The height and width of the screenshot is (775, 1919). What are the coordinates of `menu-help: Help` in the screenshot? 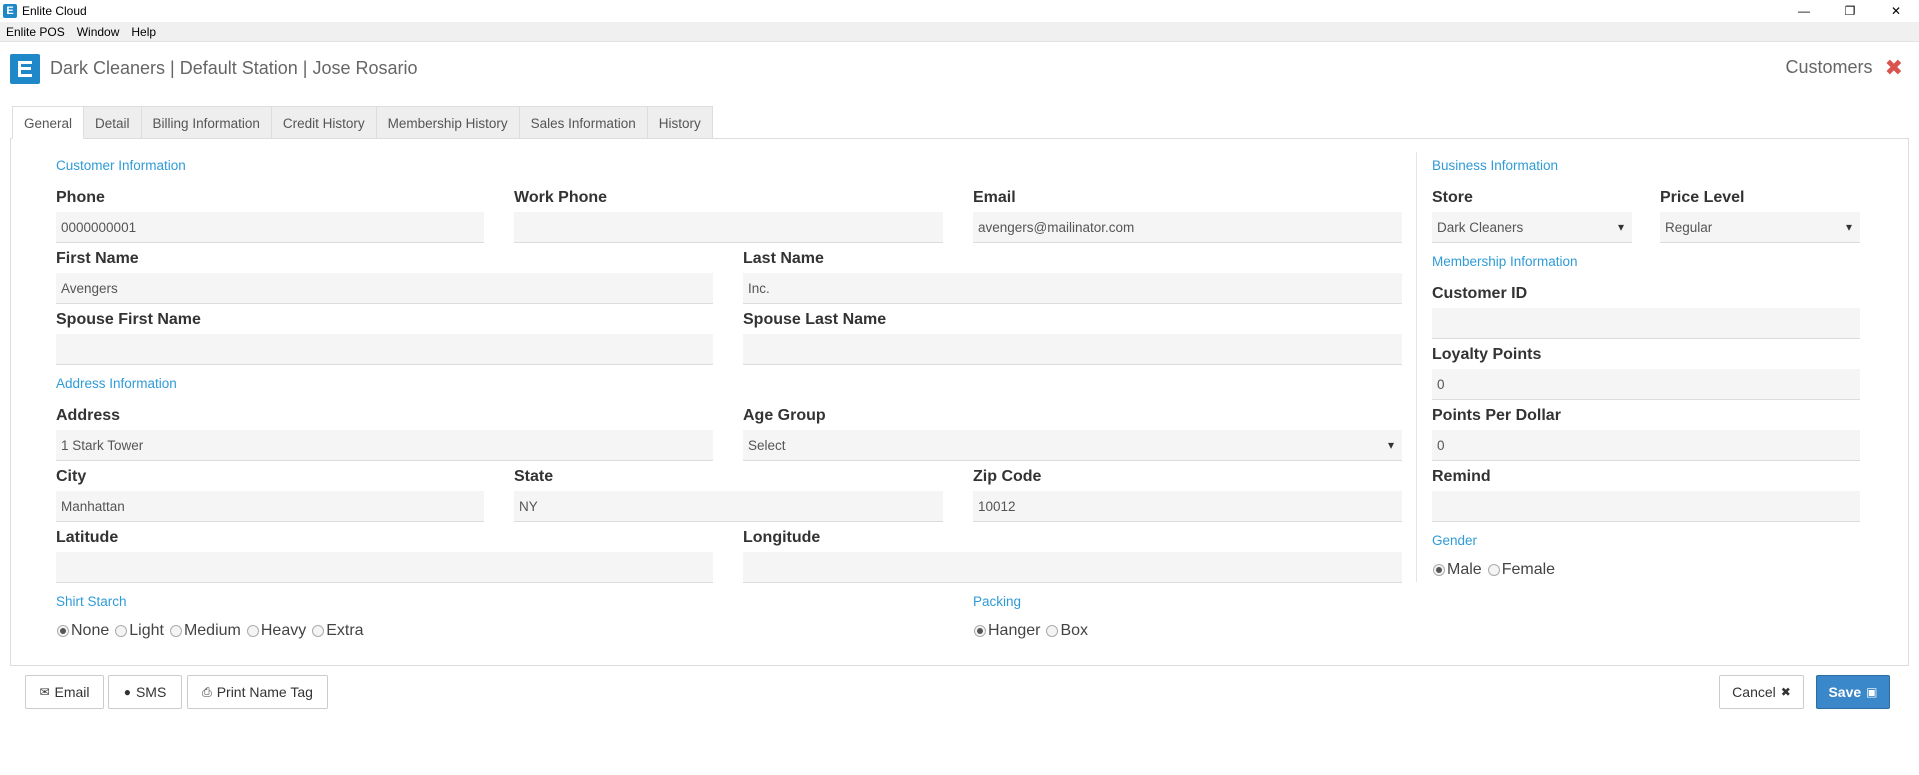 It's located at (143, 32).